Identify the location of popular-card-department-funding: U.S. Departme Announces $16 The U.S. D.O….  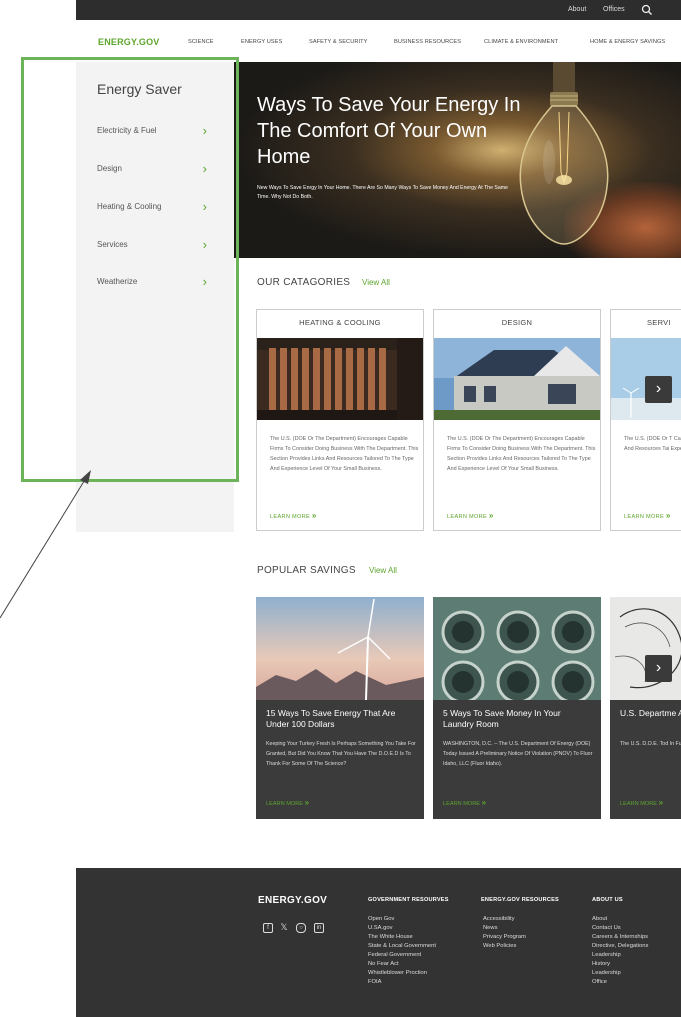
(645, 708).